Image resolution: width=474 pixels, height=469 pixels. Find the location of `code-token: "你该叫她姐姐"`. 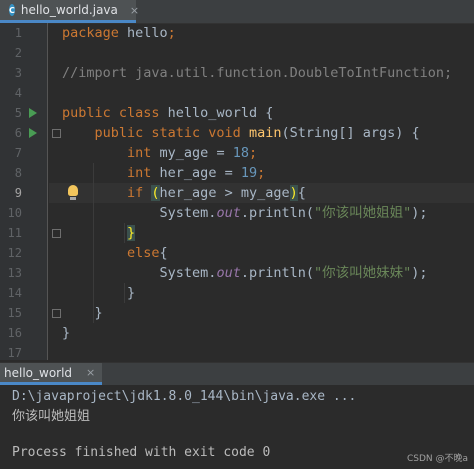

code-token: "你该叫她姐姐" is located at coordinates (362, 213).